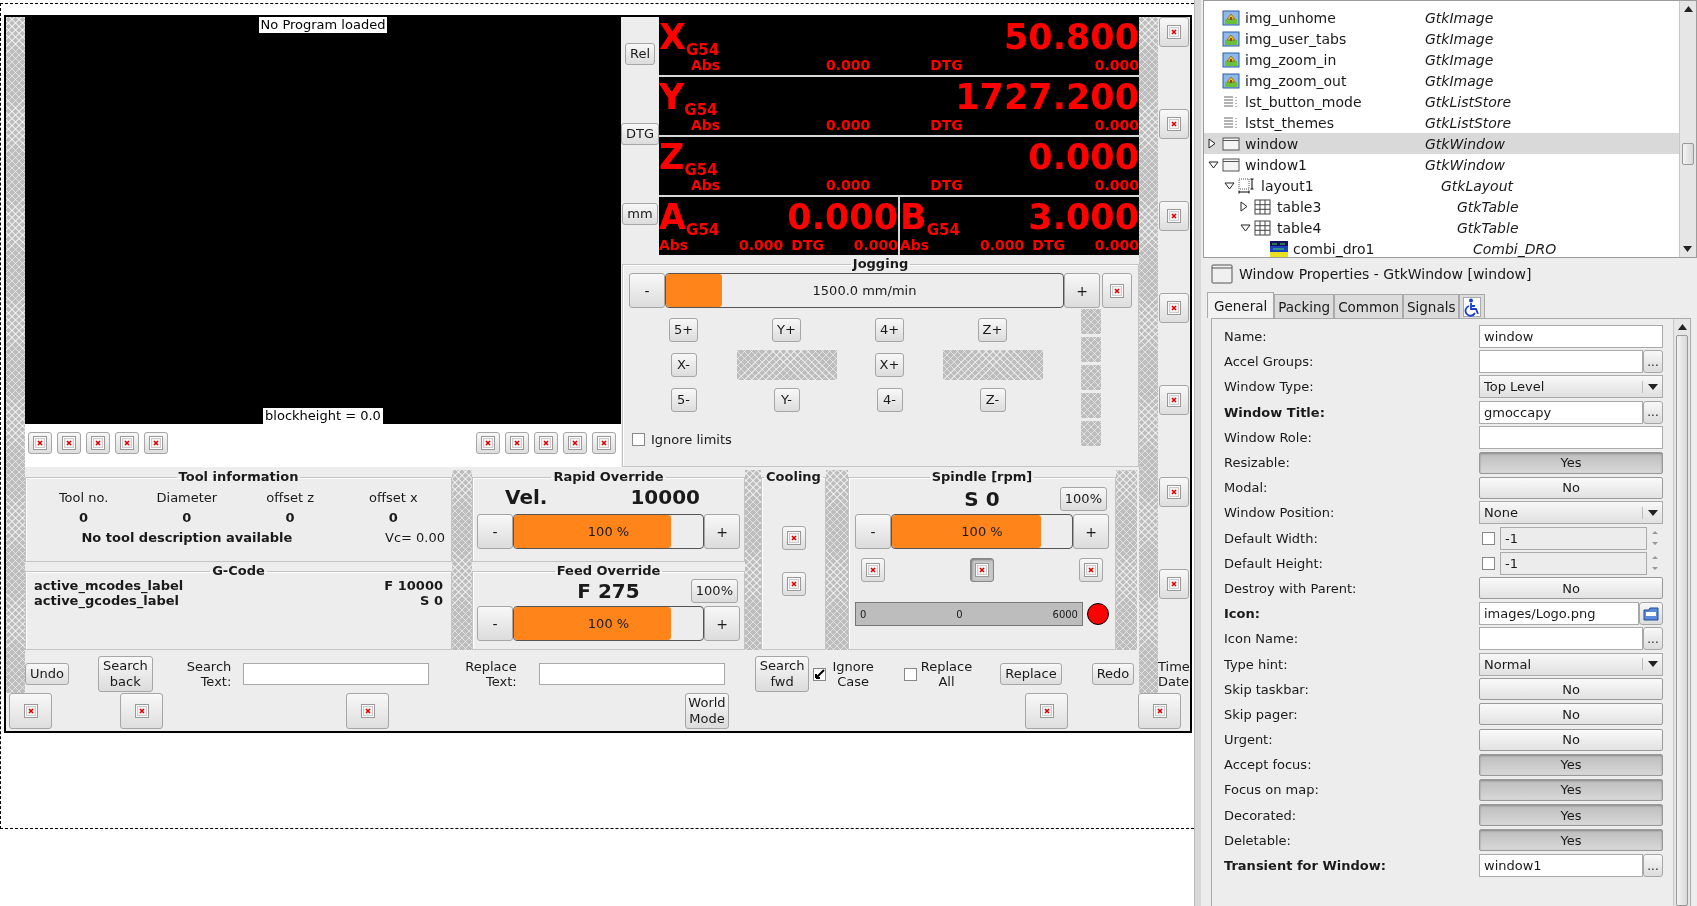 This screenshot has width=1697, height=906. What do you see at coordinates (786, 329) in the screenshot?
I see `jog-button: Y+` at bounding box center [786, 329].